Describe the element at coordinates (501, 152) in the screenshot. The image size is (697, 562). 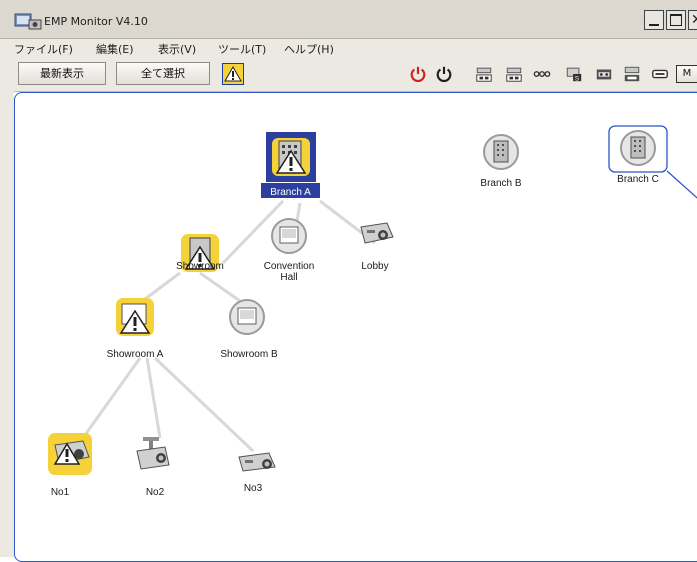
I see `node-branch-b` at that location.